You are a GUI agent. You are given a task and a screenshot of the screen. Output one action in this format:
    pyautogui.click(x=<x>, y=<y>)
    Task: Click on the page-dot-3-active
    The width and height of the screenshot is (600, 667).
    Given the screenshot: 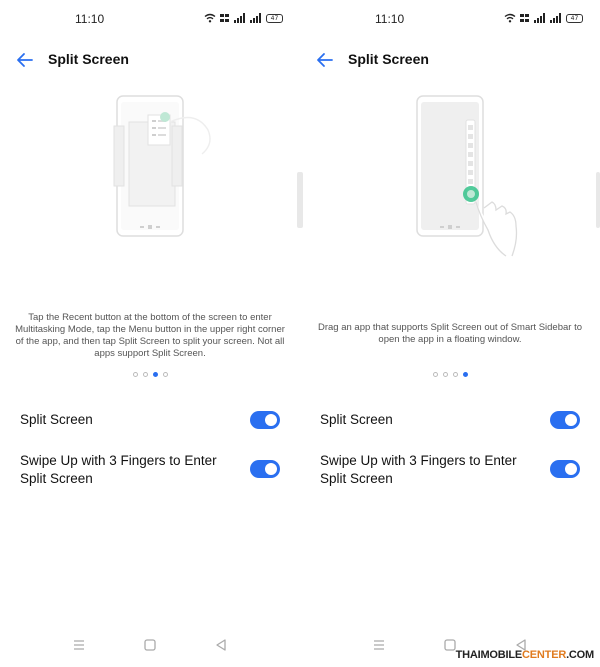 What is the action you would take?
    pyautogui.click(x=155, y=374)
    